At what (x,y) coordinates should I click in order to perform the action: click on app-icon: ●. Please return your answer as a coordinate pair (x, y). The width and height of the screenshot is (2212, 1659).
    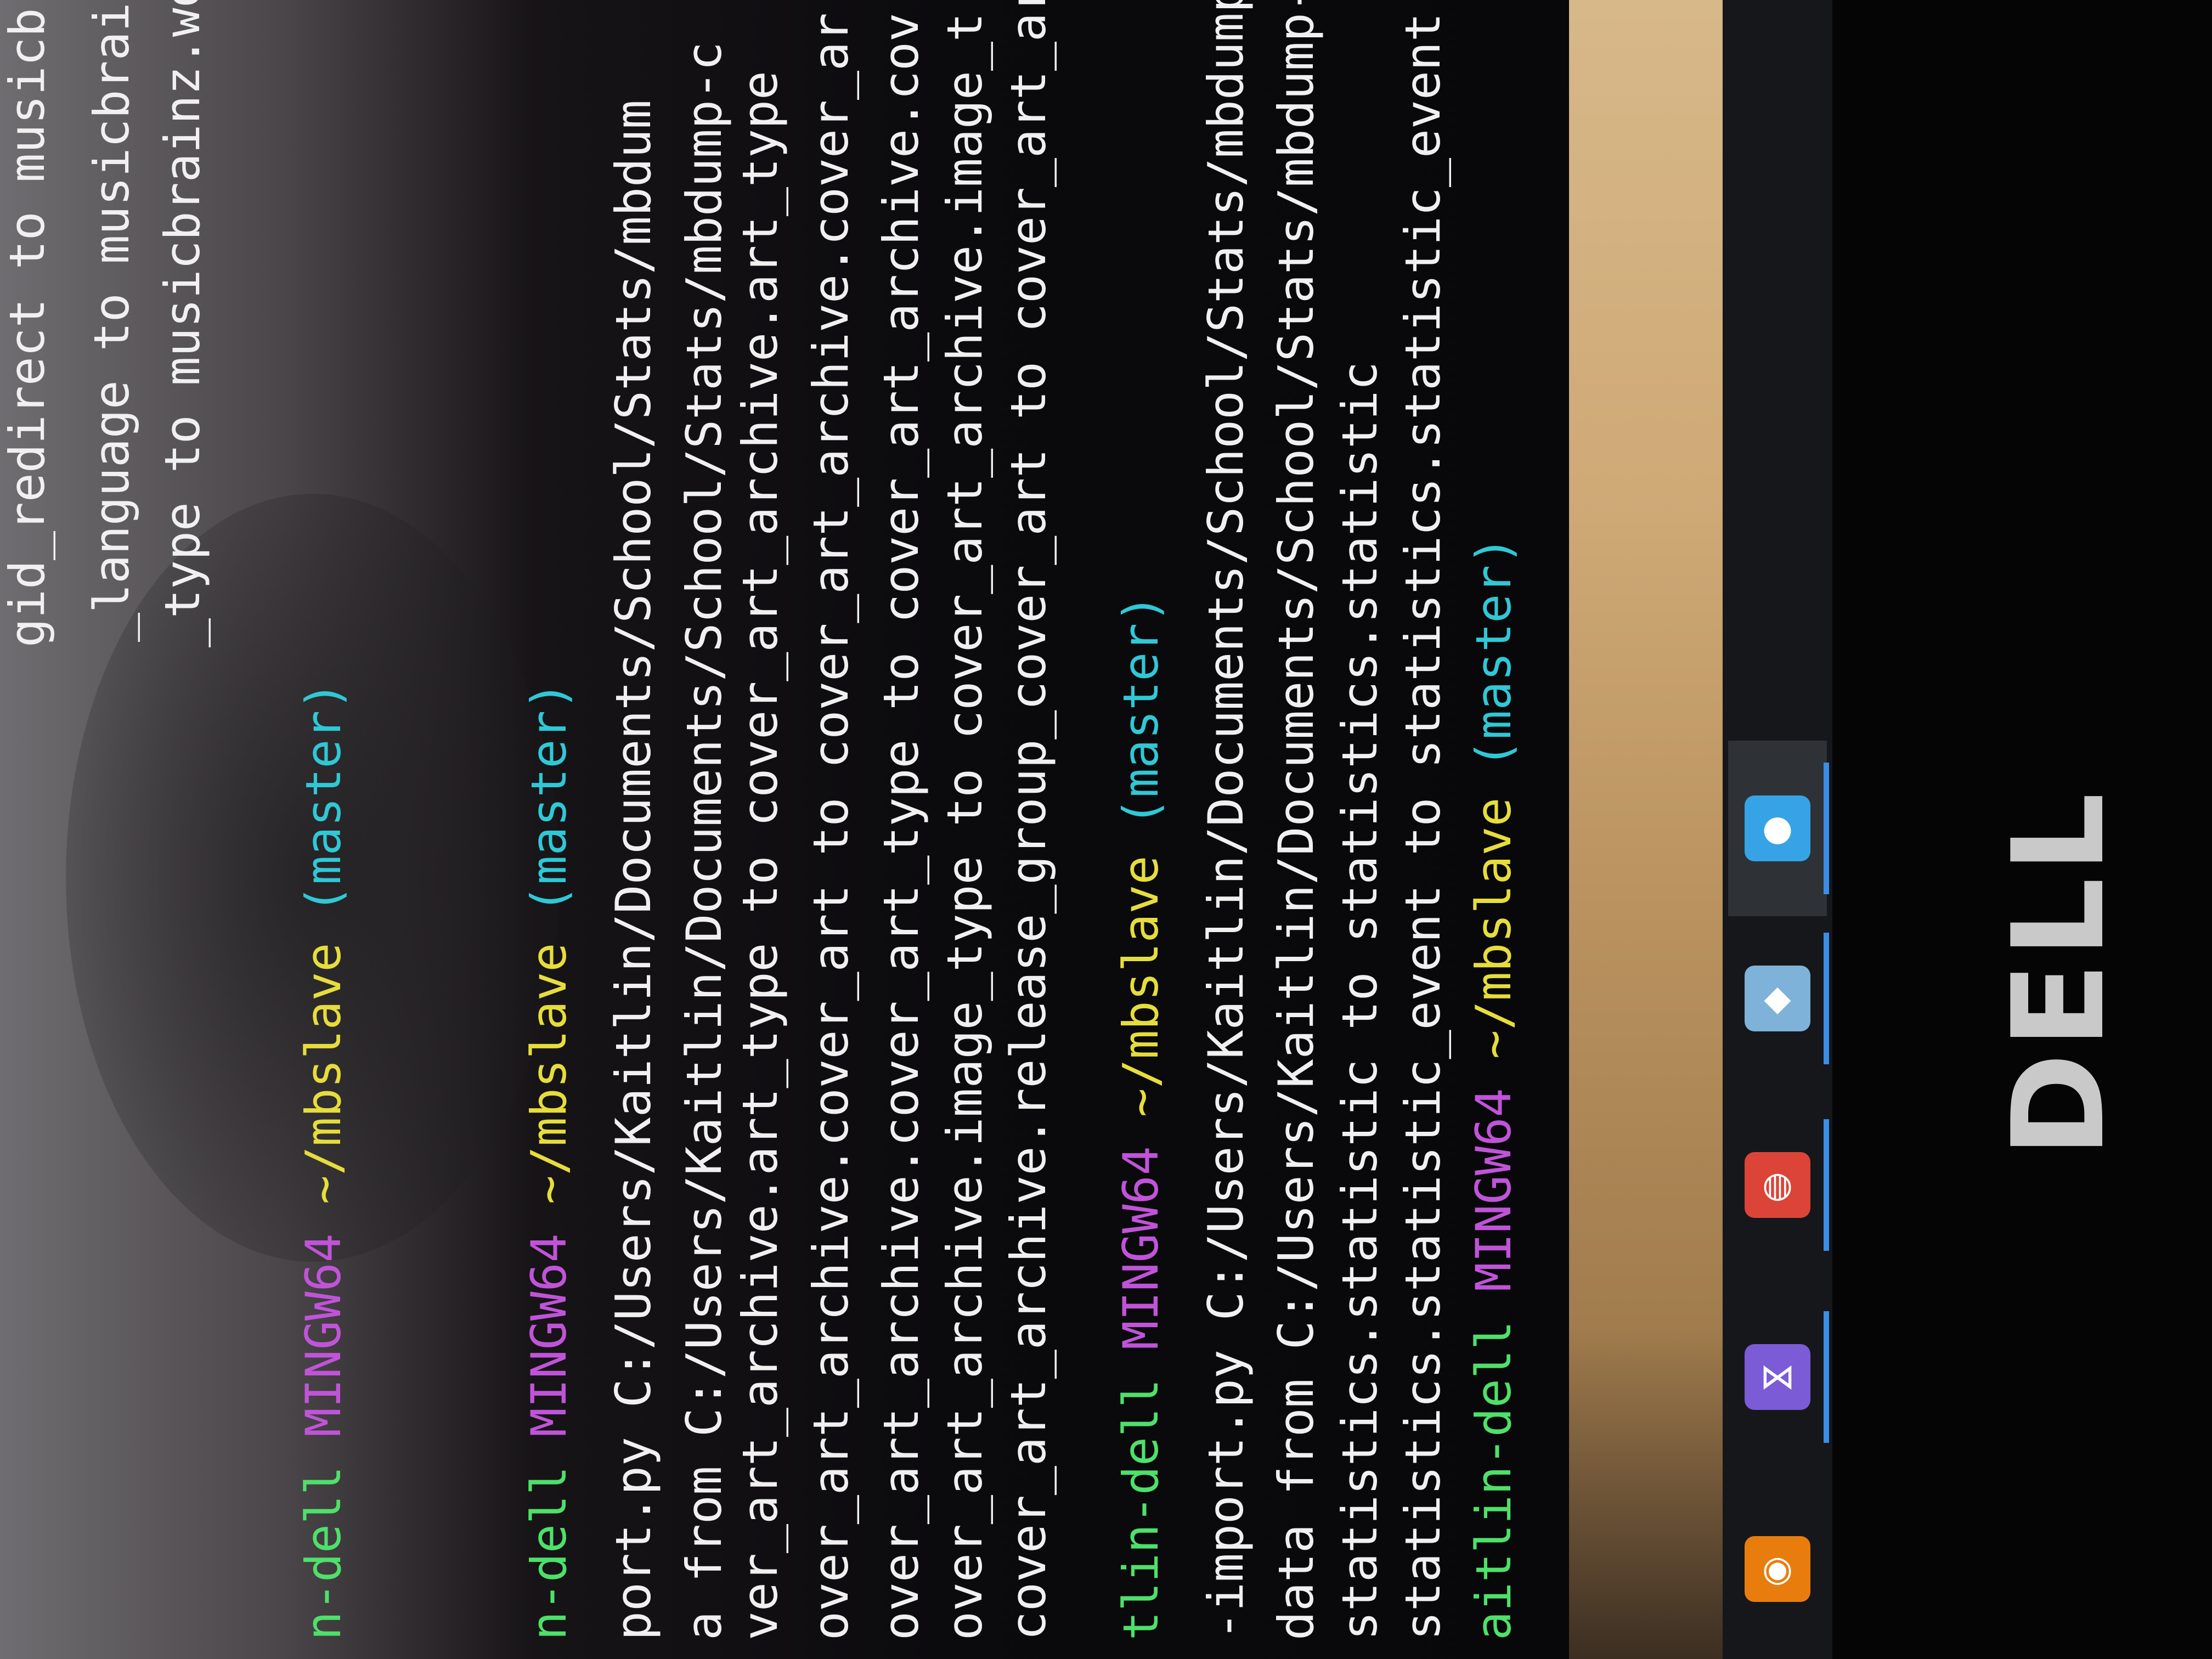
    Looking at the image, I should click on (1778, 828).